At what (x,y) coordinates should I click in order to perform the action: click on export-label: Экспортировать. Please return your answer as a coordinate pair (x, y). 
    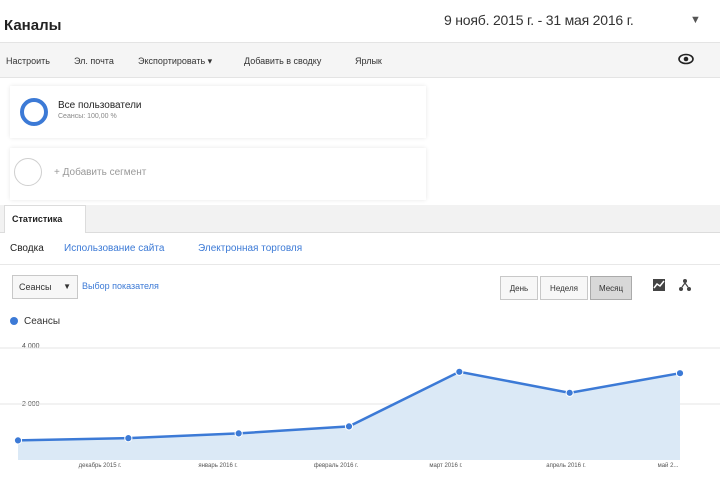
    Looking at the image, I should click on (172, 61).